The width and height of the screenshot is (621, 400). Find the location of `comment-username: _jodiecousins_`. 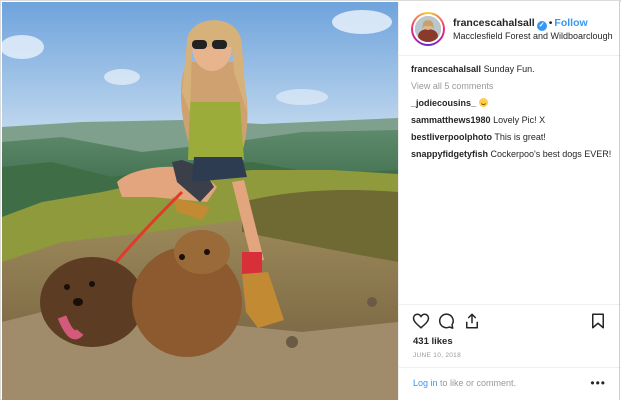

comment-username: _jodiecousins_ is located at coordinates (443, 103).